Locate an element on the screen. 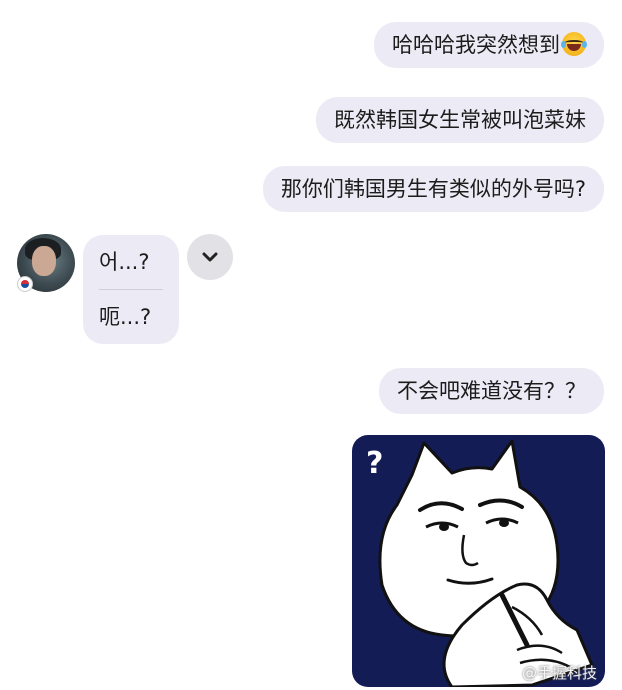  weibo-icon is located at coordinates (507, 673).